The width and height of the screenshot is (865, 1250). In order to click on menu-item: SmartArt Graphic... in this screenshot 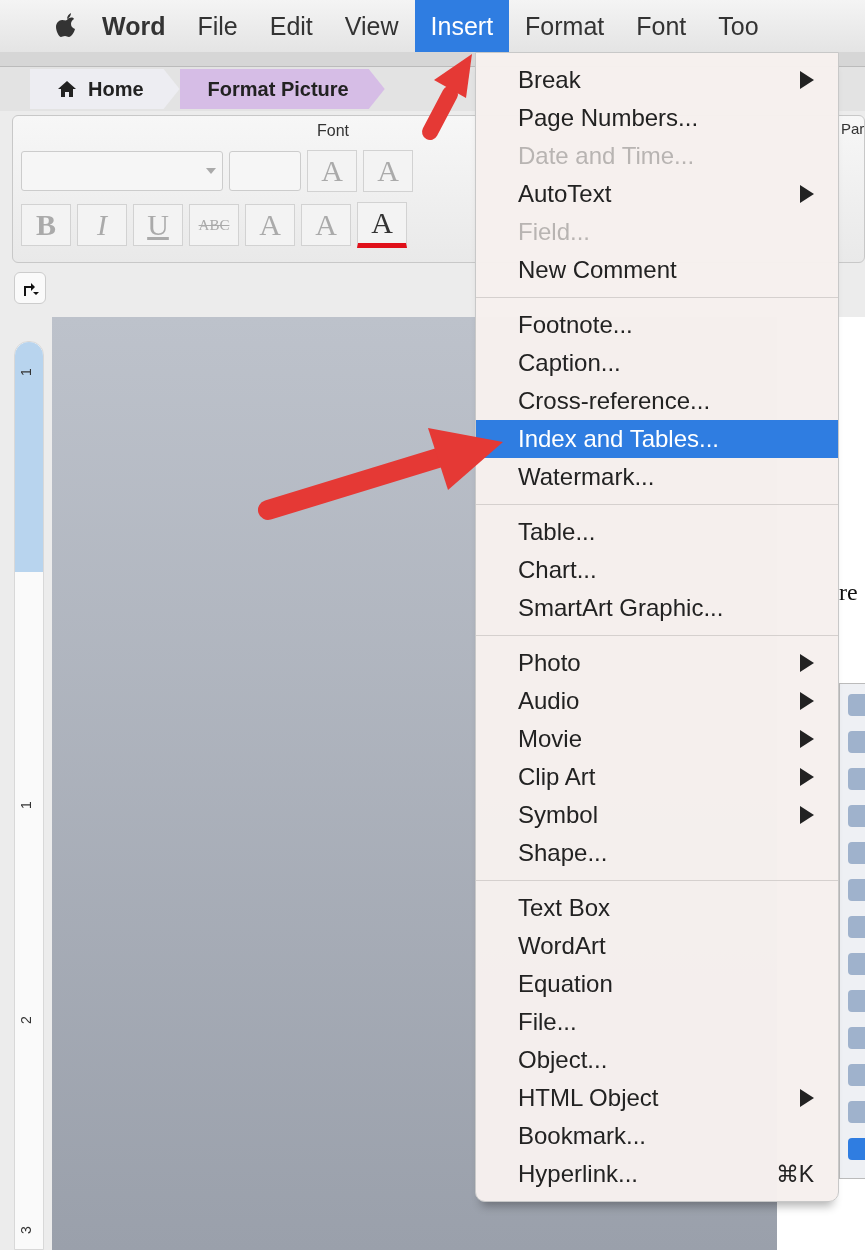, I will do `click(657, 608)`.